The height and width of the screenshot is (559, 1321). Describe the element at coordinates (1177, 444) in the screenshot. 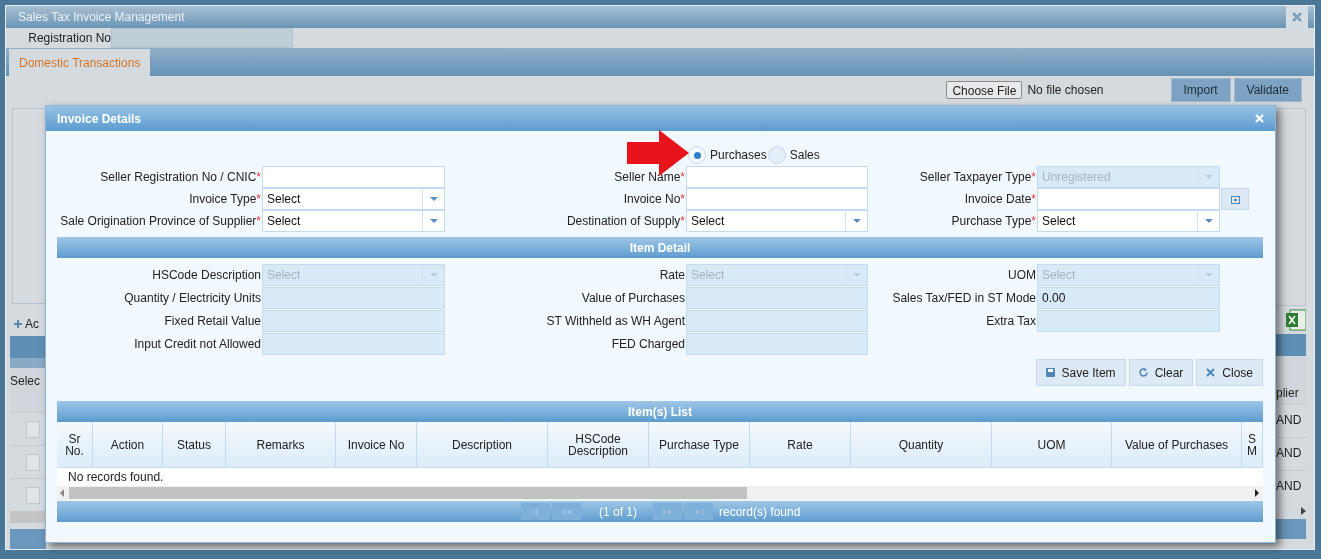

I see `column-header: Value of Purchases` at that location.